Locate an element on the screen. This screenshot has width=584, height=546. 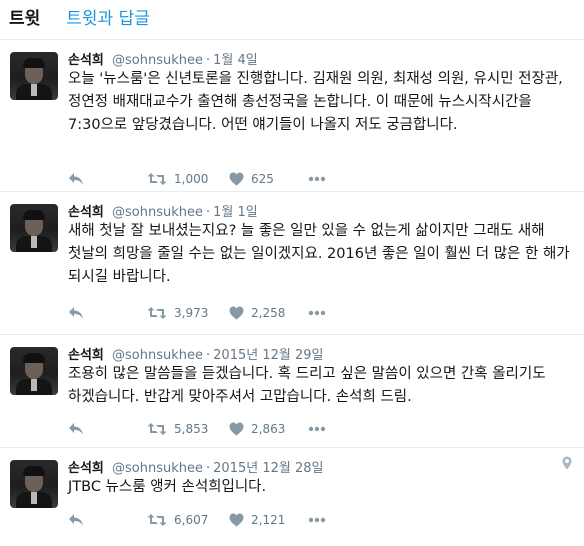
tweet-date: 2015년 12월 29일 is located at coordinates (268, 355).